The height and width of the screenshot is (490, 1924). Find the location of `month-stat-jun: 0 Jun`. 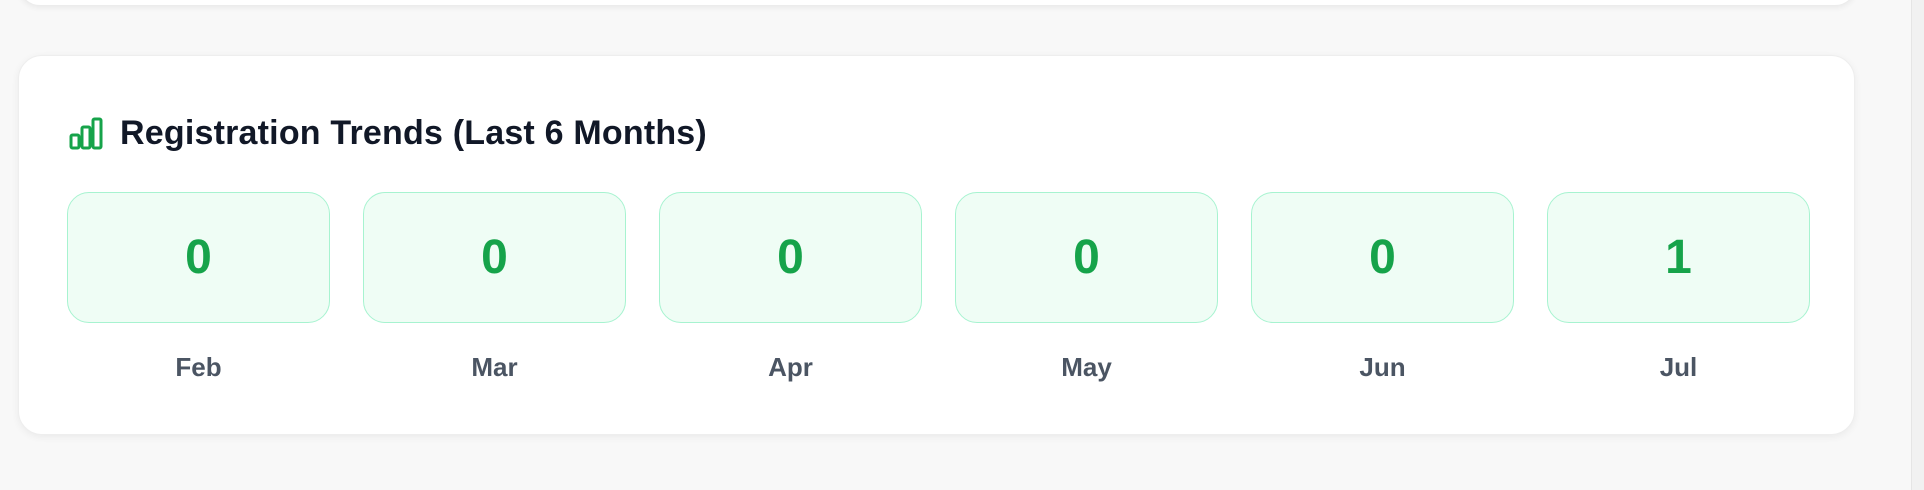

month-stat-jun: 0 Jun is located at coordinates (1382, 287).